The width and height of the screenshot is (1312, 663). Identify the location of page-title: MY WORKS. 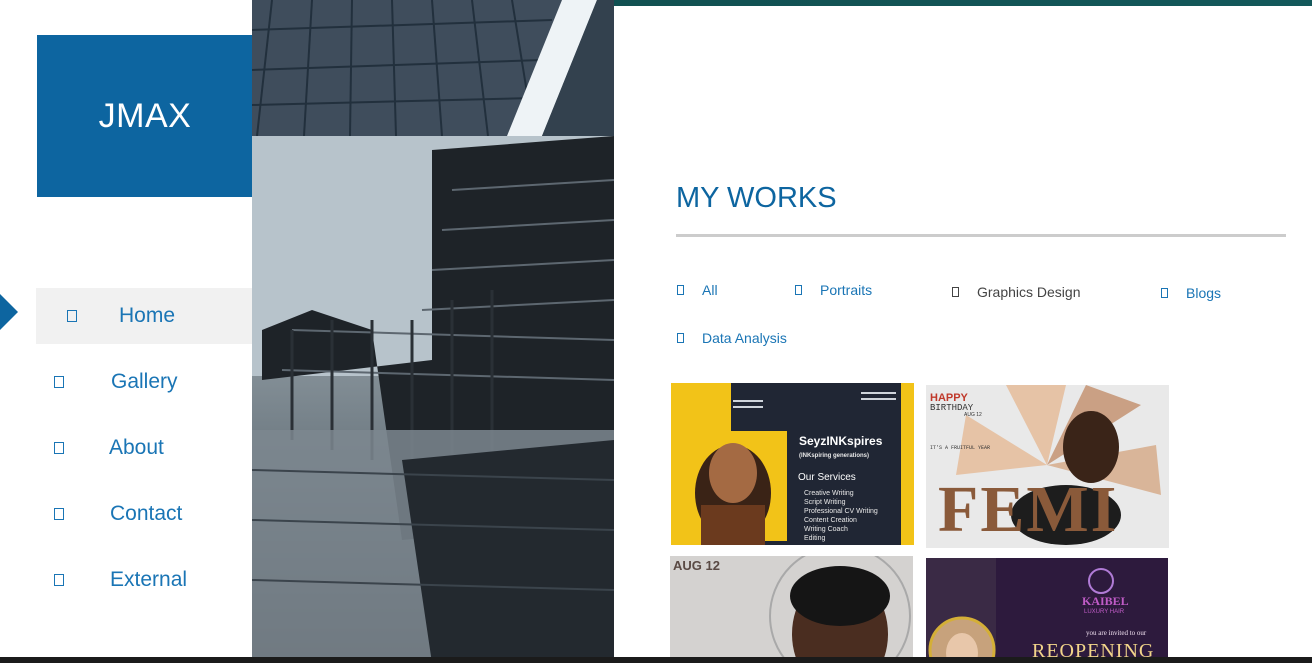
(756, 198).